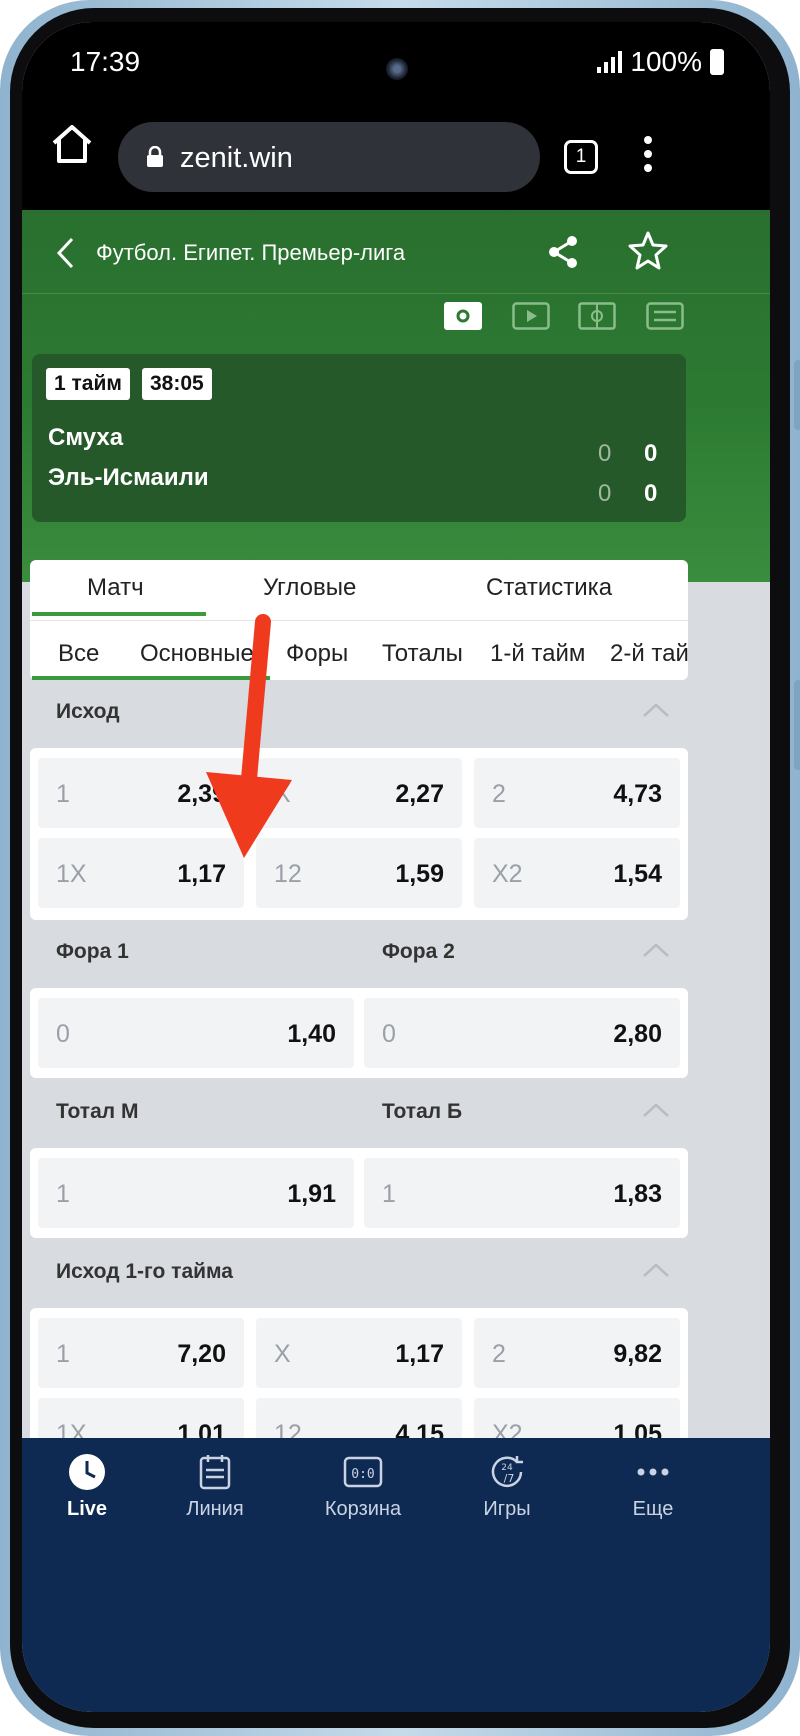 This screenshot has width=800, height=1736. What do you see at coordinates (581, 157) in the screenshot?
I see `tab-switcher-button: 1` at bounding box center [581, 157].